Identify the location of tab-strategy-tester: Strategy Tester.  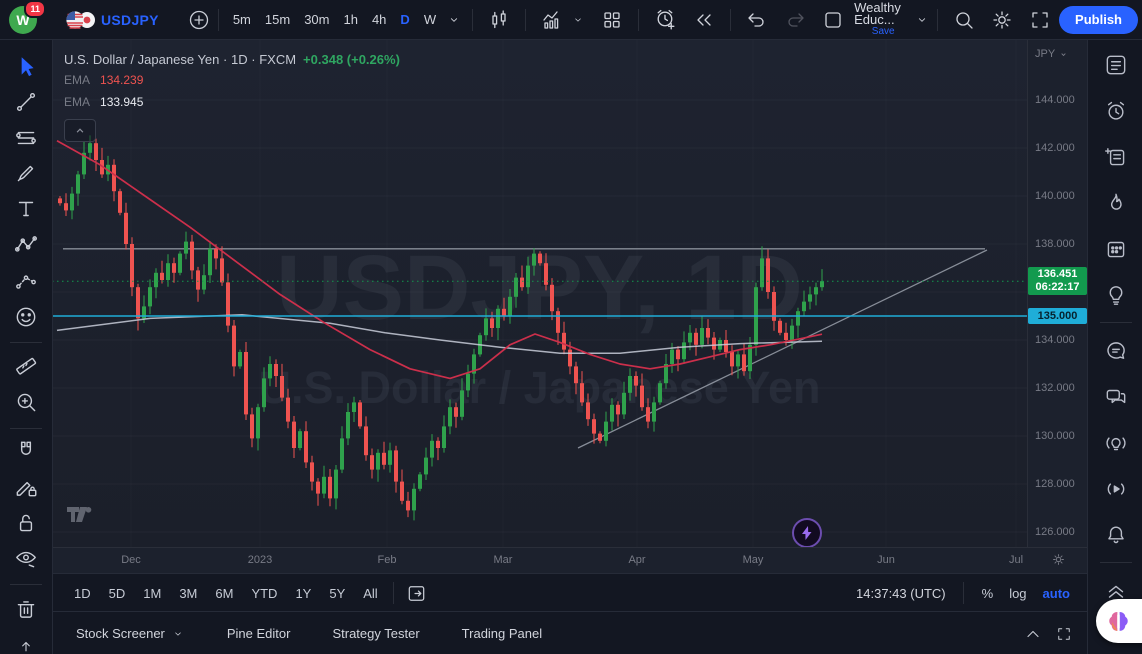
(375, 633).